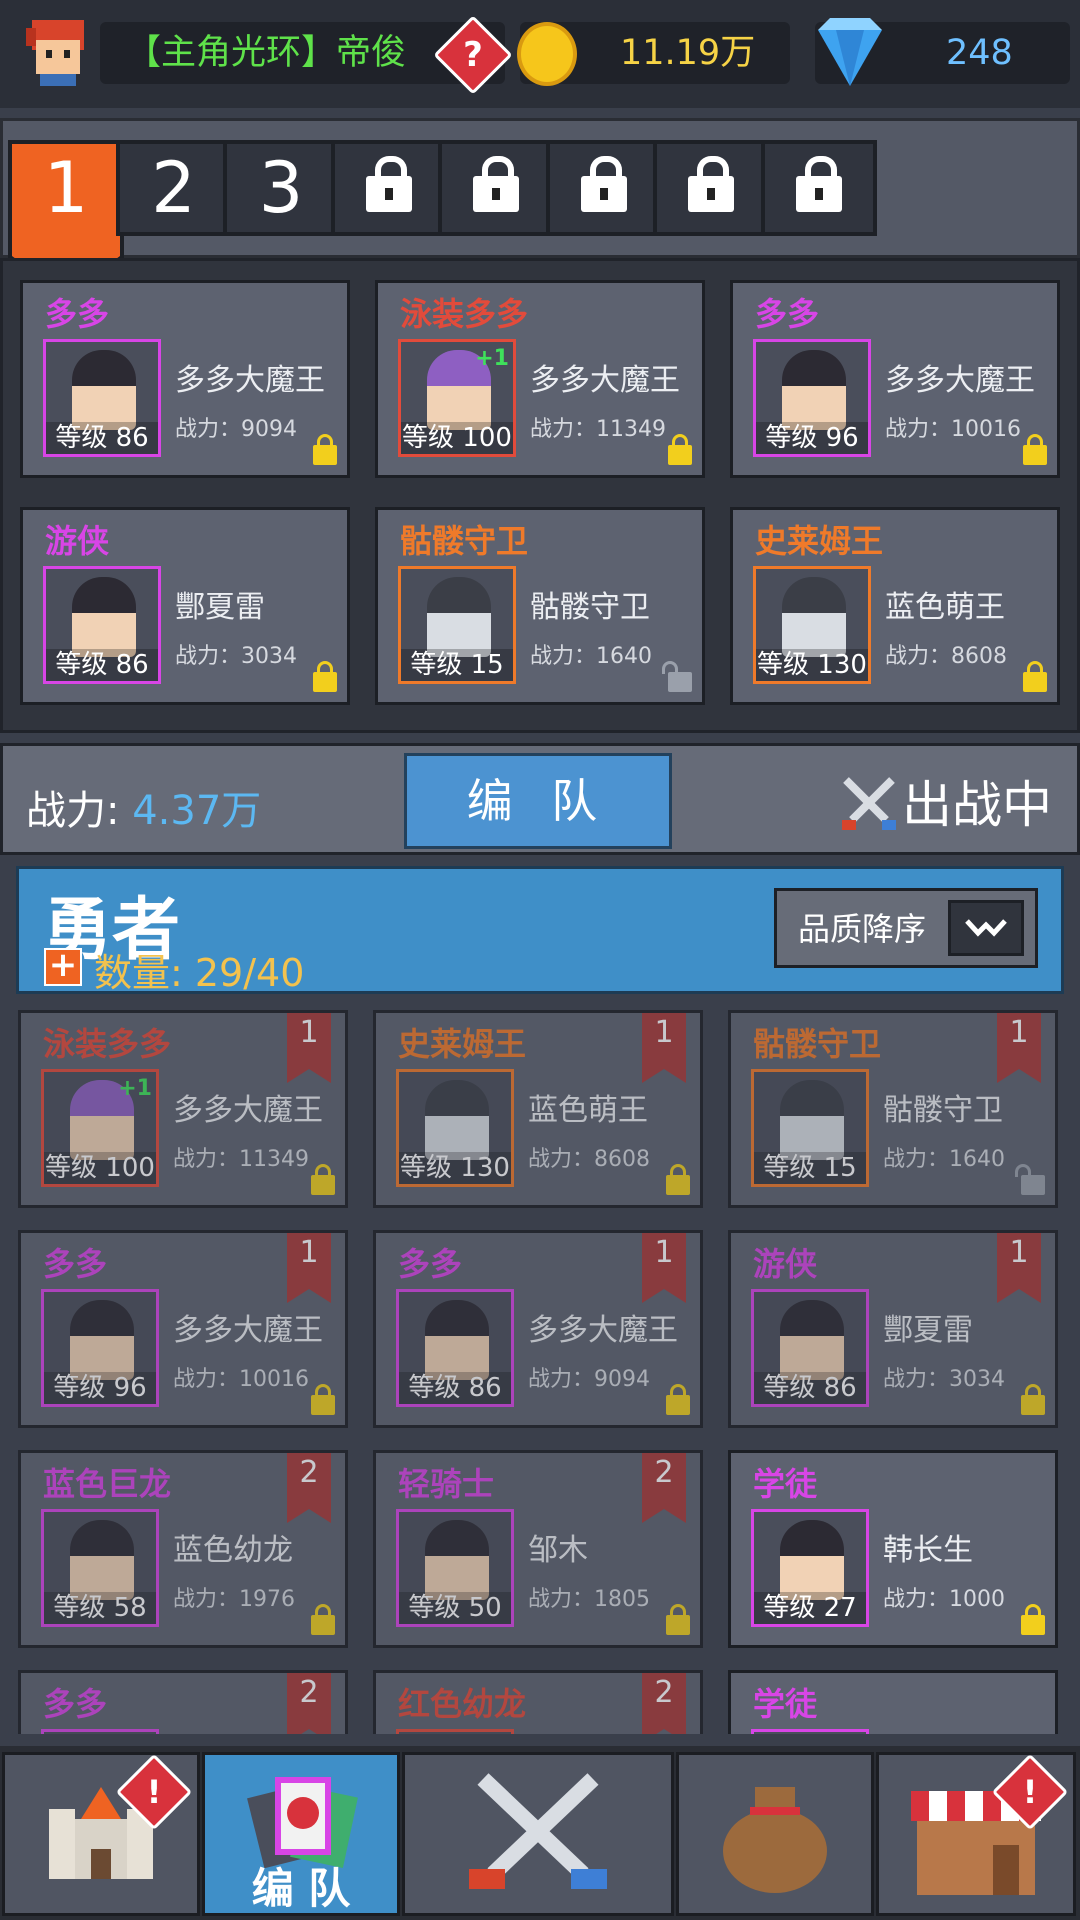 Image resolution: width=1080 pixels, height=1920 pixels. I want to click on team-card: 游侠 等级 86 酆夏雷 战力：3034, so click(185, 606).